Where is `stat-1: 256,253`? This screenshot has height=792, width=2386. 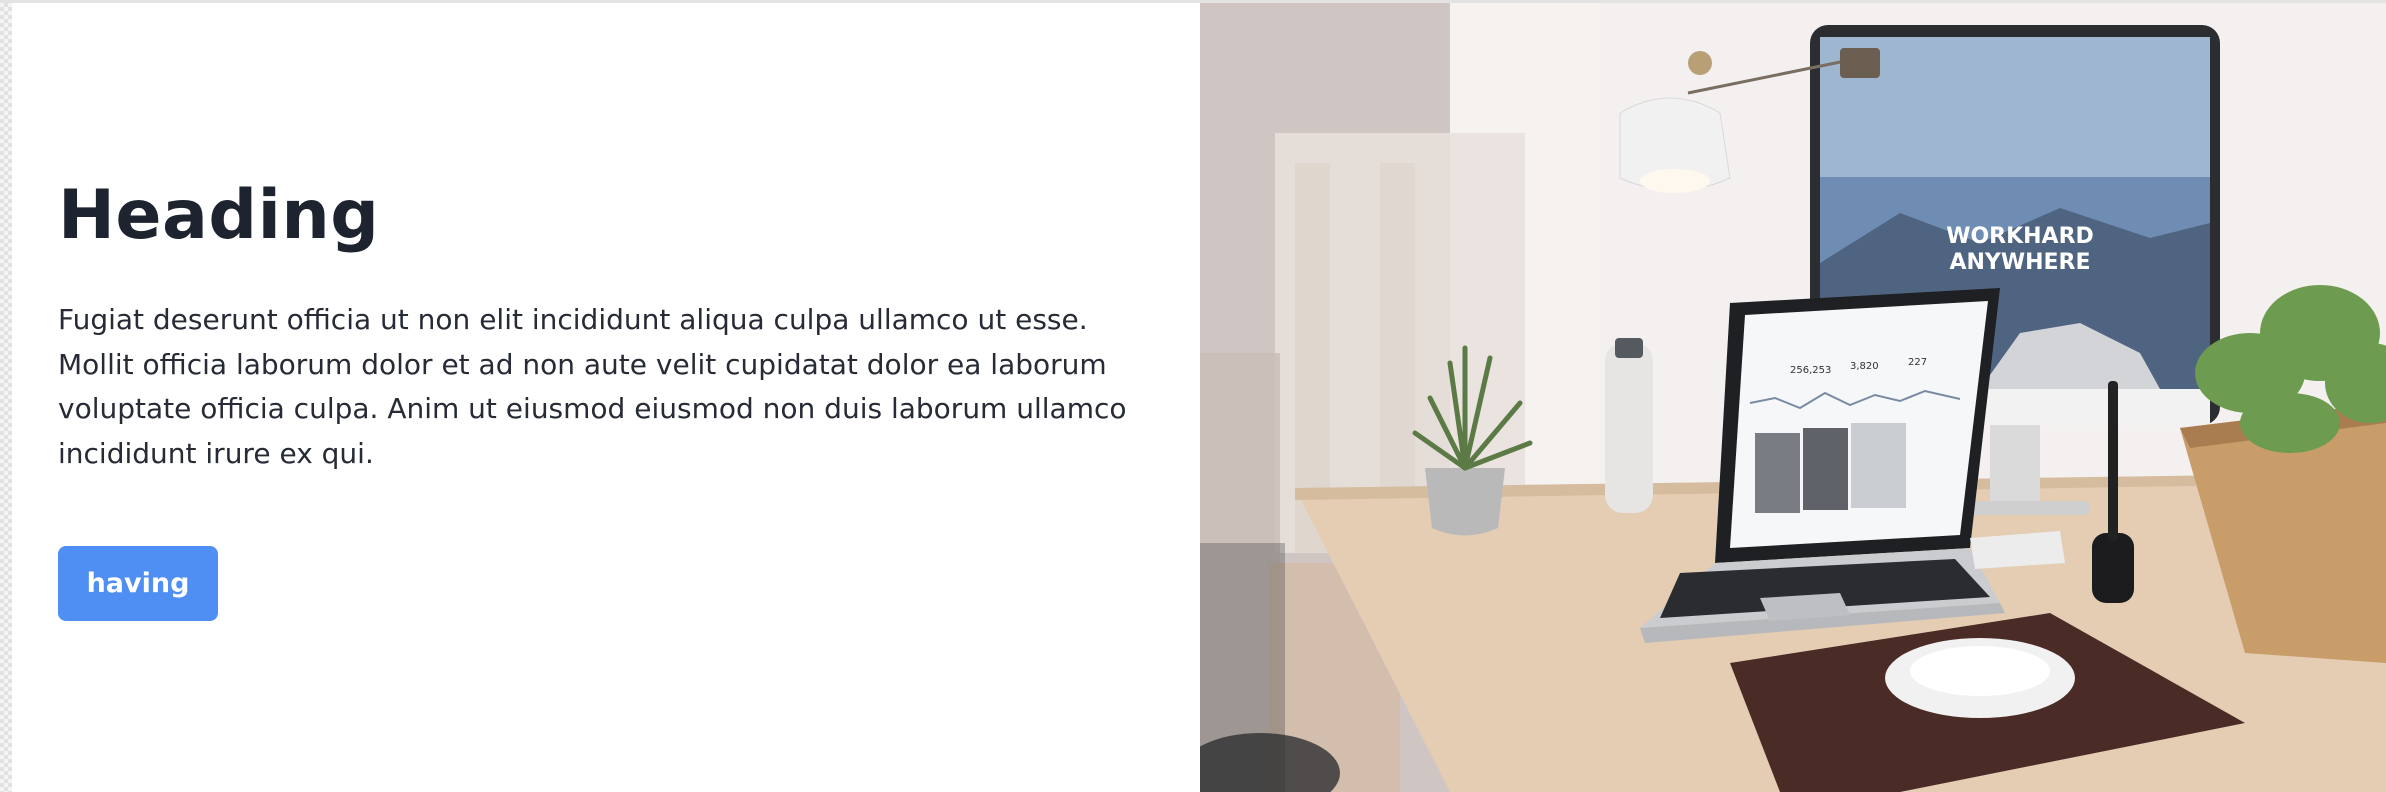
stat-1: 256,253 is located at coordinates (1810, 370).